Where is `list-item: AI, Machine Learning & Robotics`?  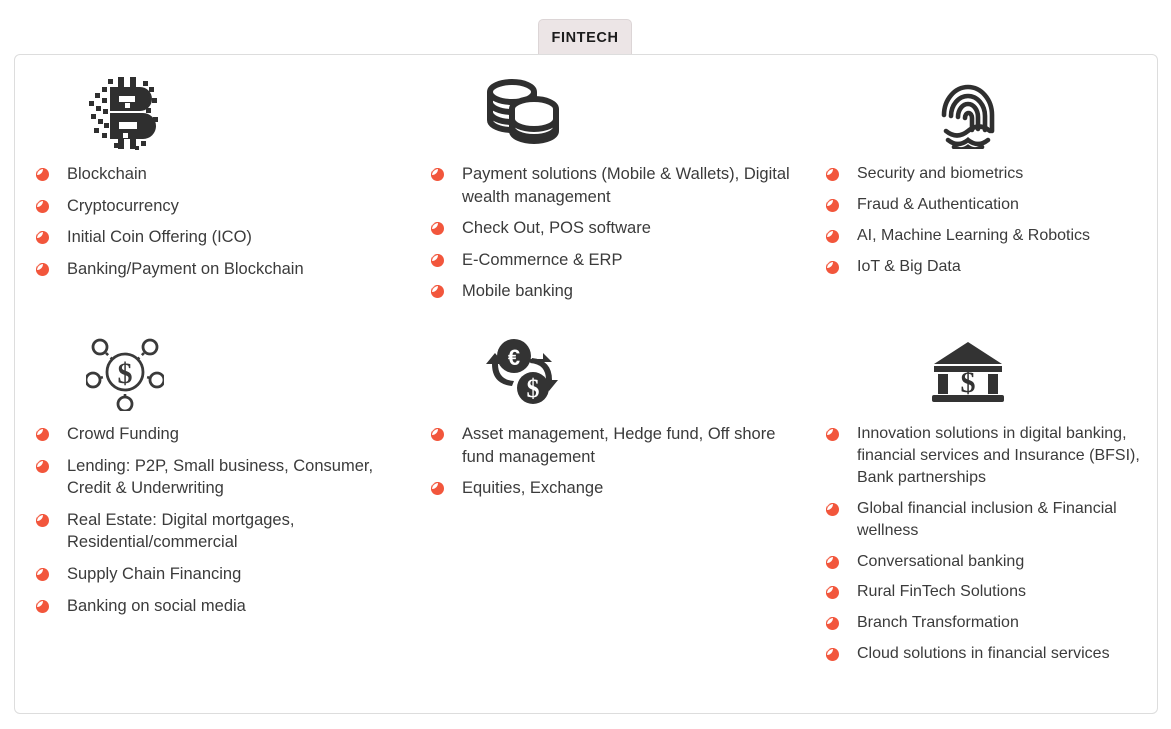 list-item: AI, Machine Learning & Robotics is located at coordinates (989, 236).